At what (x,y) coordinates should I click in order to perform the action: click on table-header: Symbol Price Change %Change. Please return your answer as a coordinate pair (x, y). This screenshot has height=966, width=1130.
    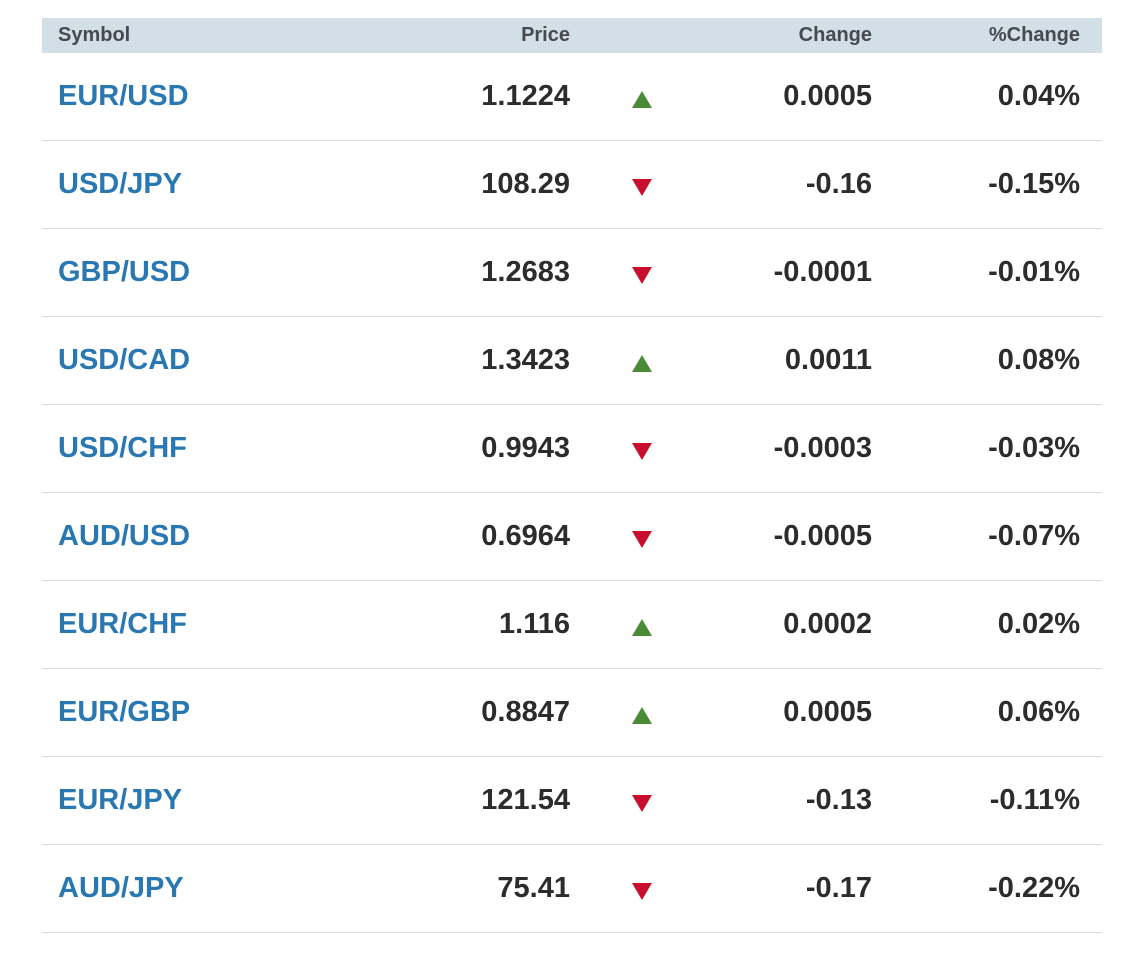
    Looking at the image, I should click on (572, 35).